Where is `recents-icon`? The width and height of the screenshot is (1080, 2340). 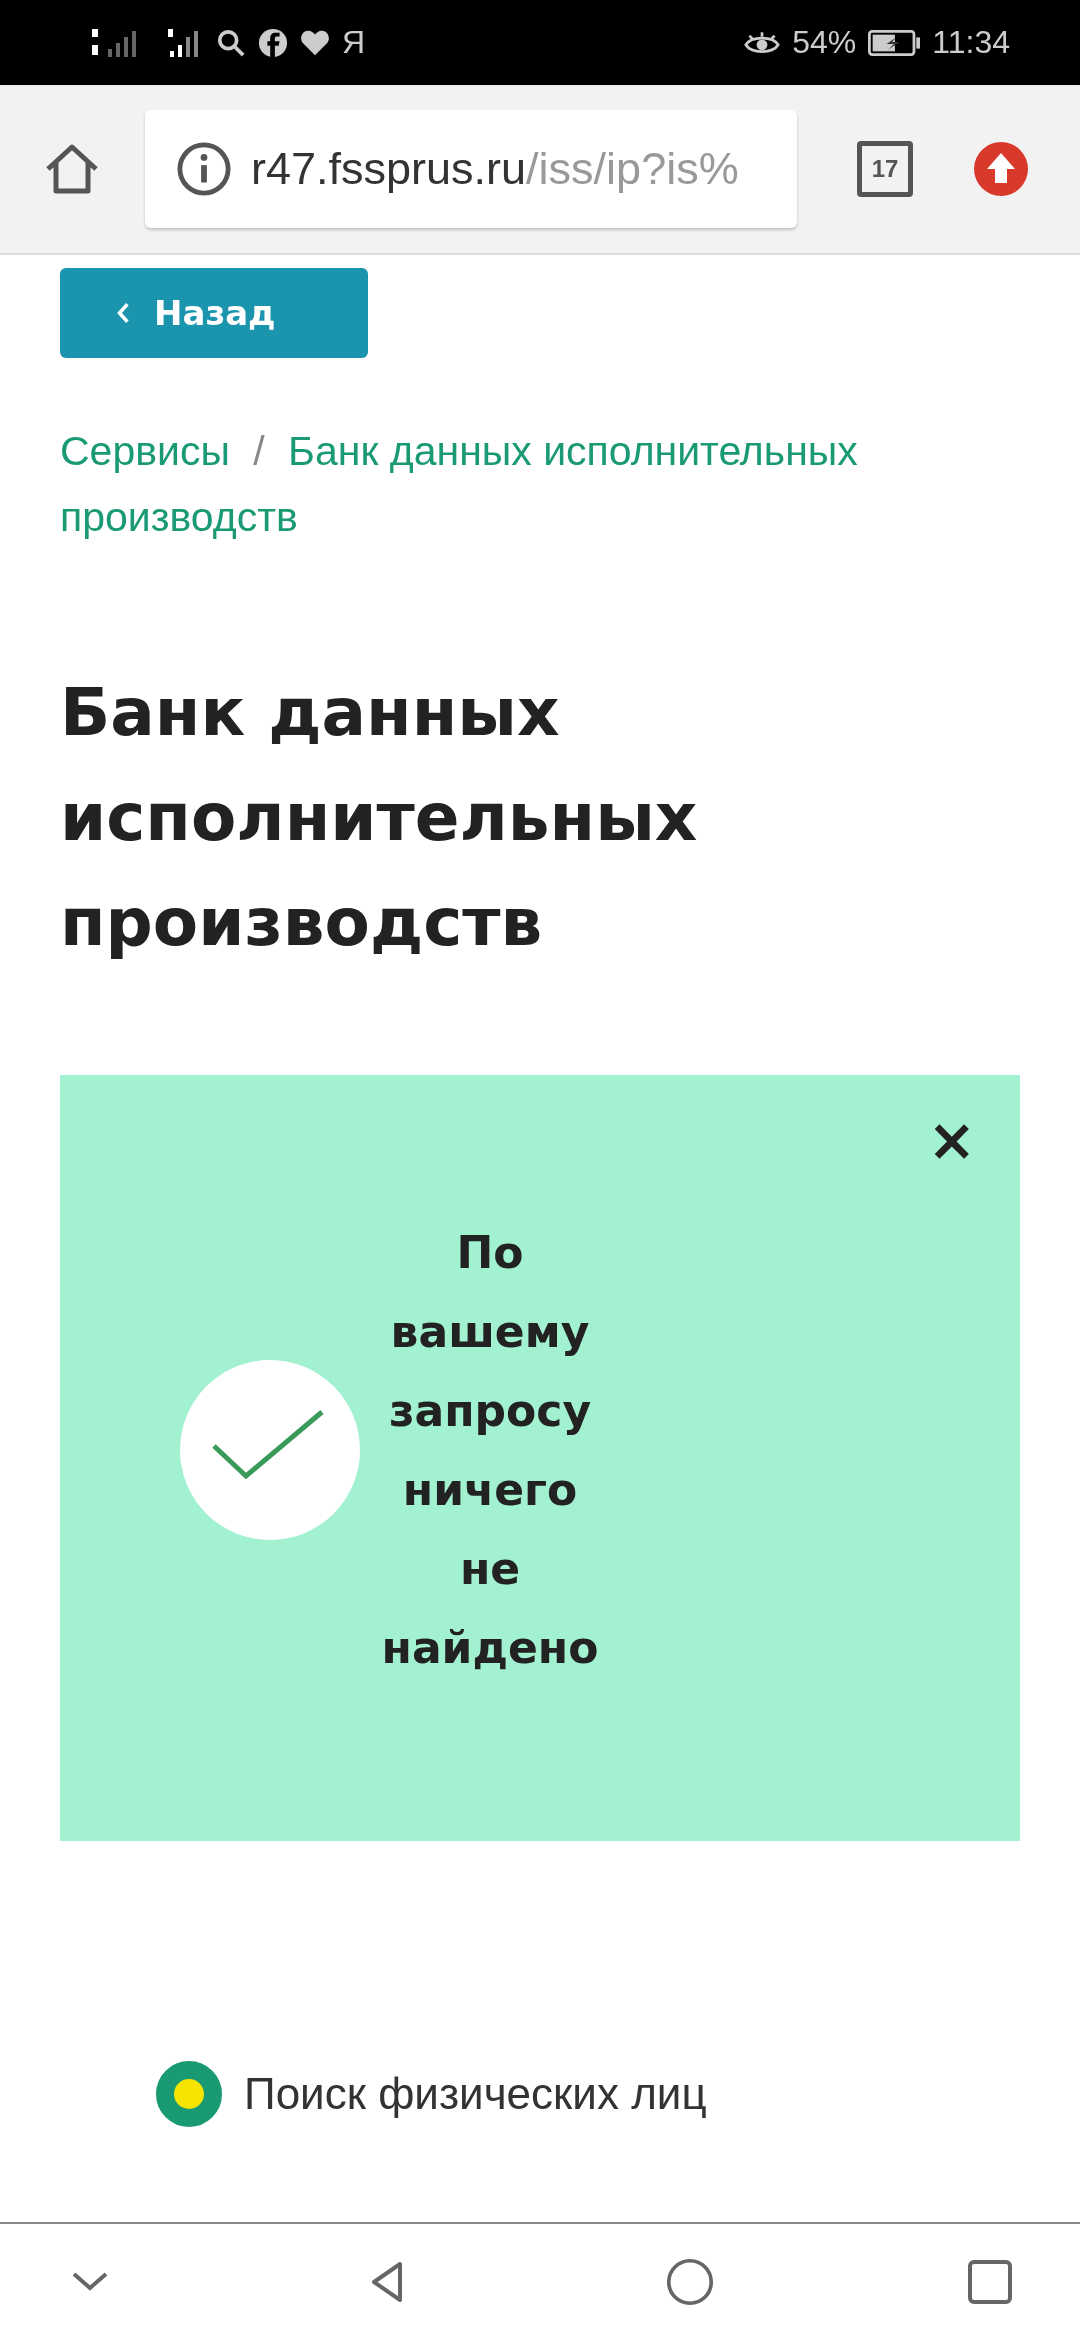
recents-icon is located at coordinates (990, 2282).